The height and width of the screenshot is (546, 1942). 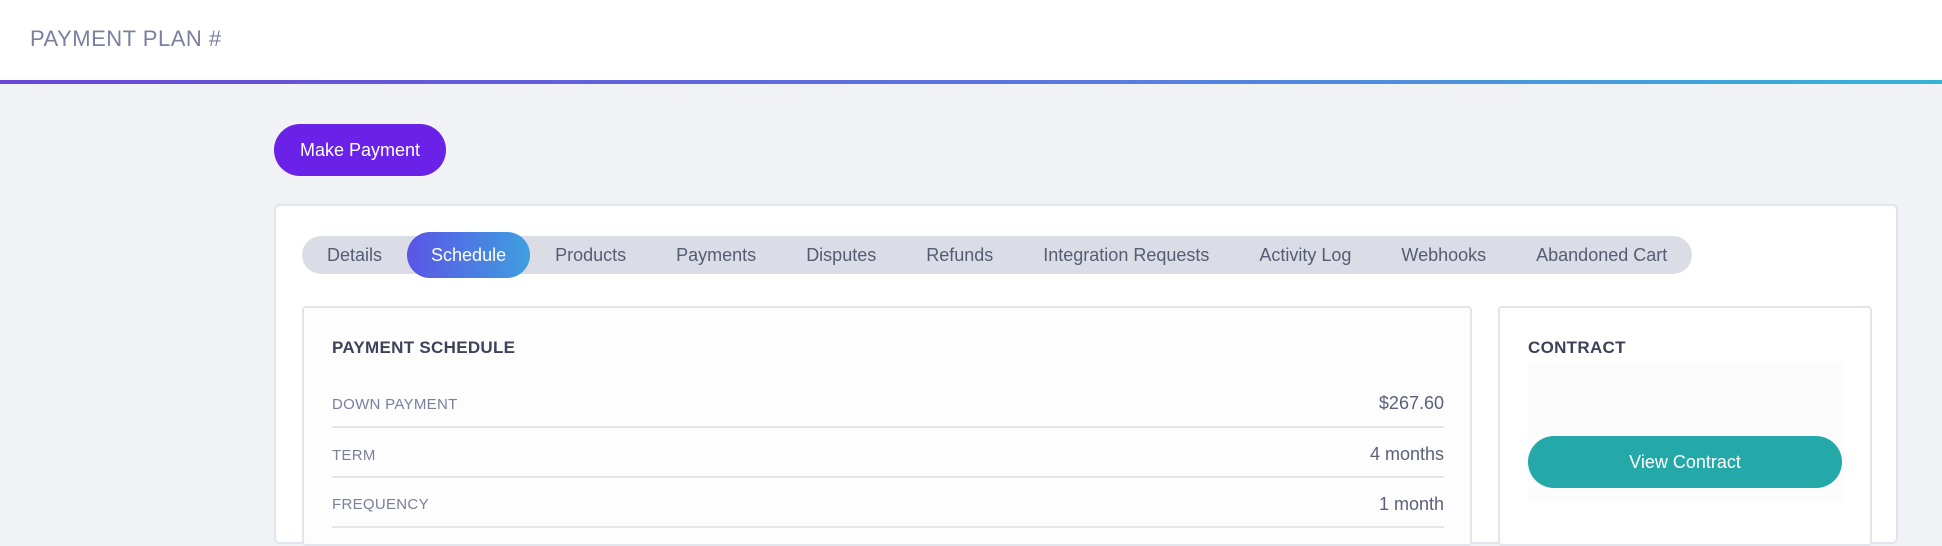 I want to click on row-label: DOWN PAYMENT, so click(x=395, y=404).